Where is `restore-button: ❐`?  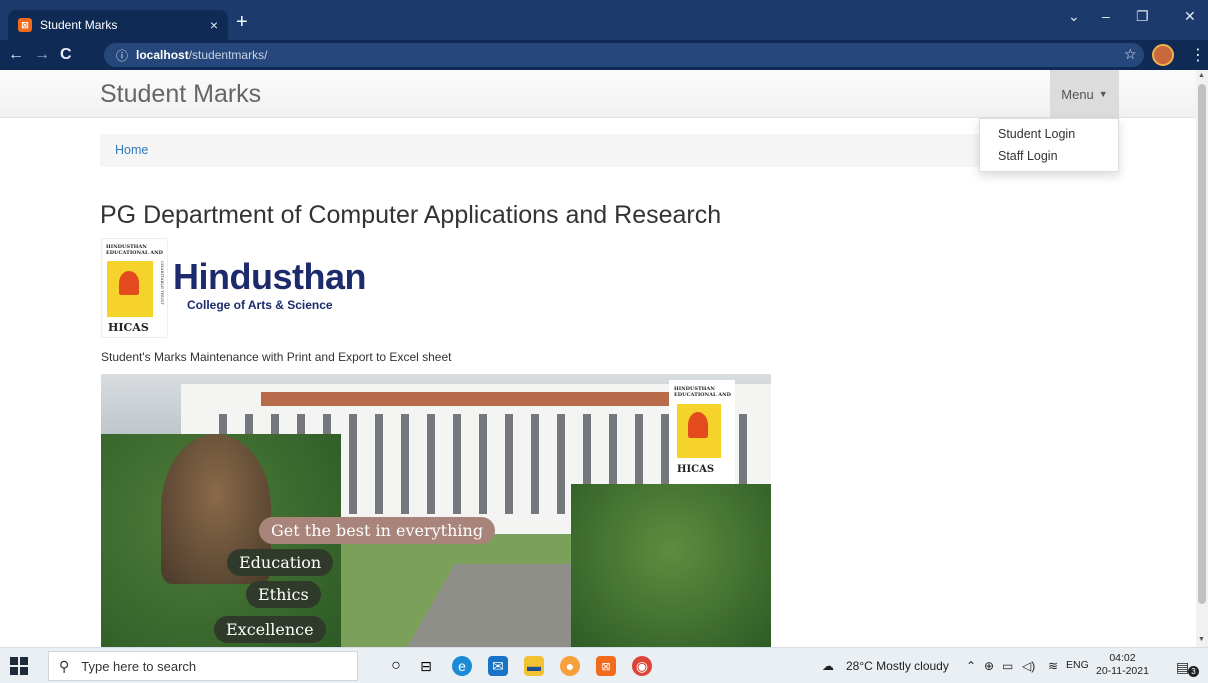 restore-button: ❐ is located at coordinates (1142, 16).